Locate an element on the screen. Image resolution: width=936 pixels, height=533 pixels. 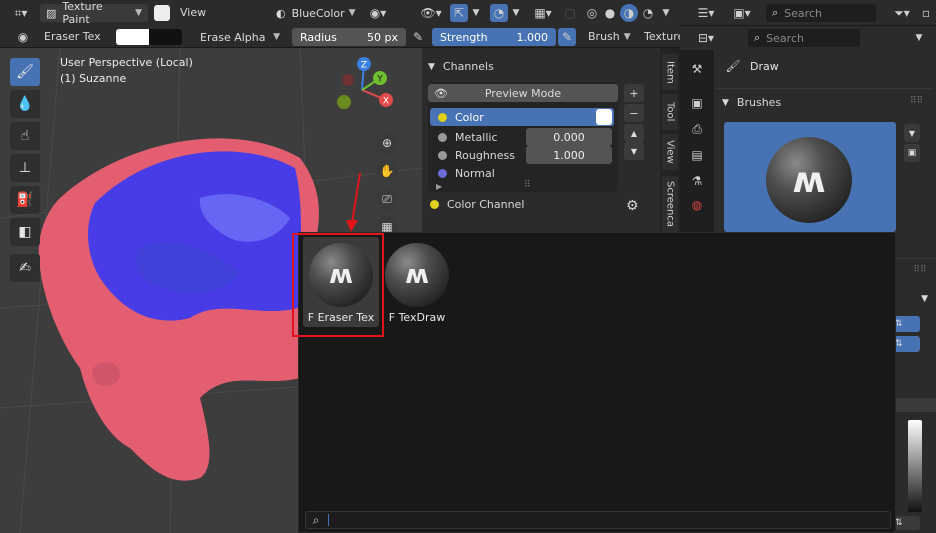
outliner-type-icon: ☰▾ is located at coordinates (706, 13).